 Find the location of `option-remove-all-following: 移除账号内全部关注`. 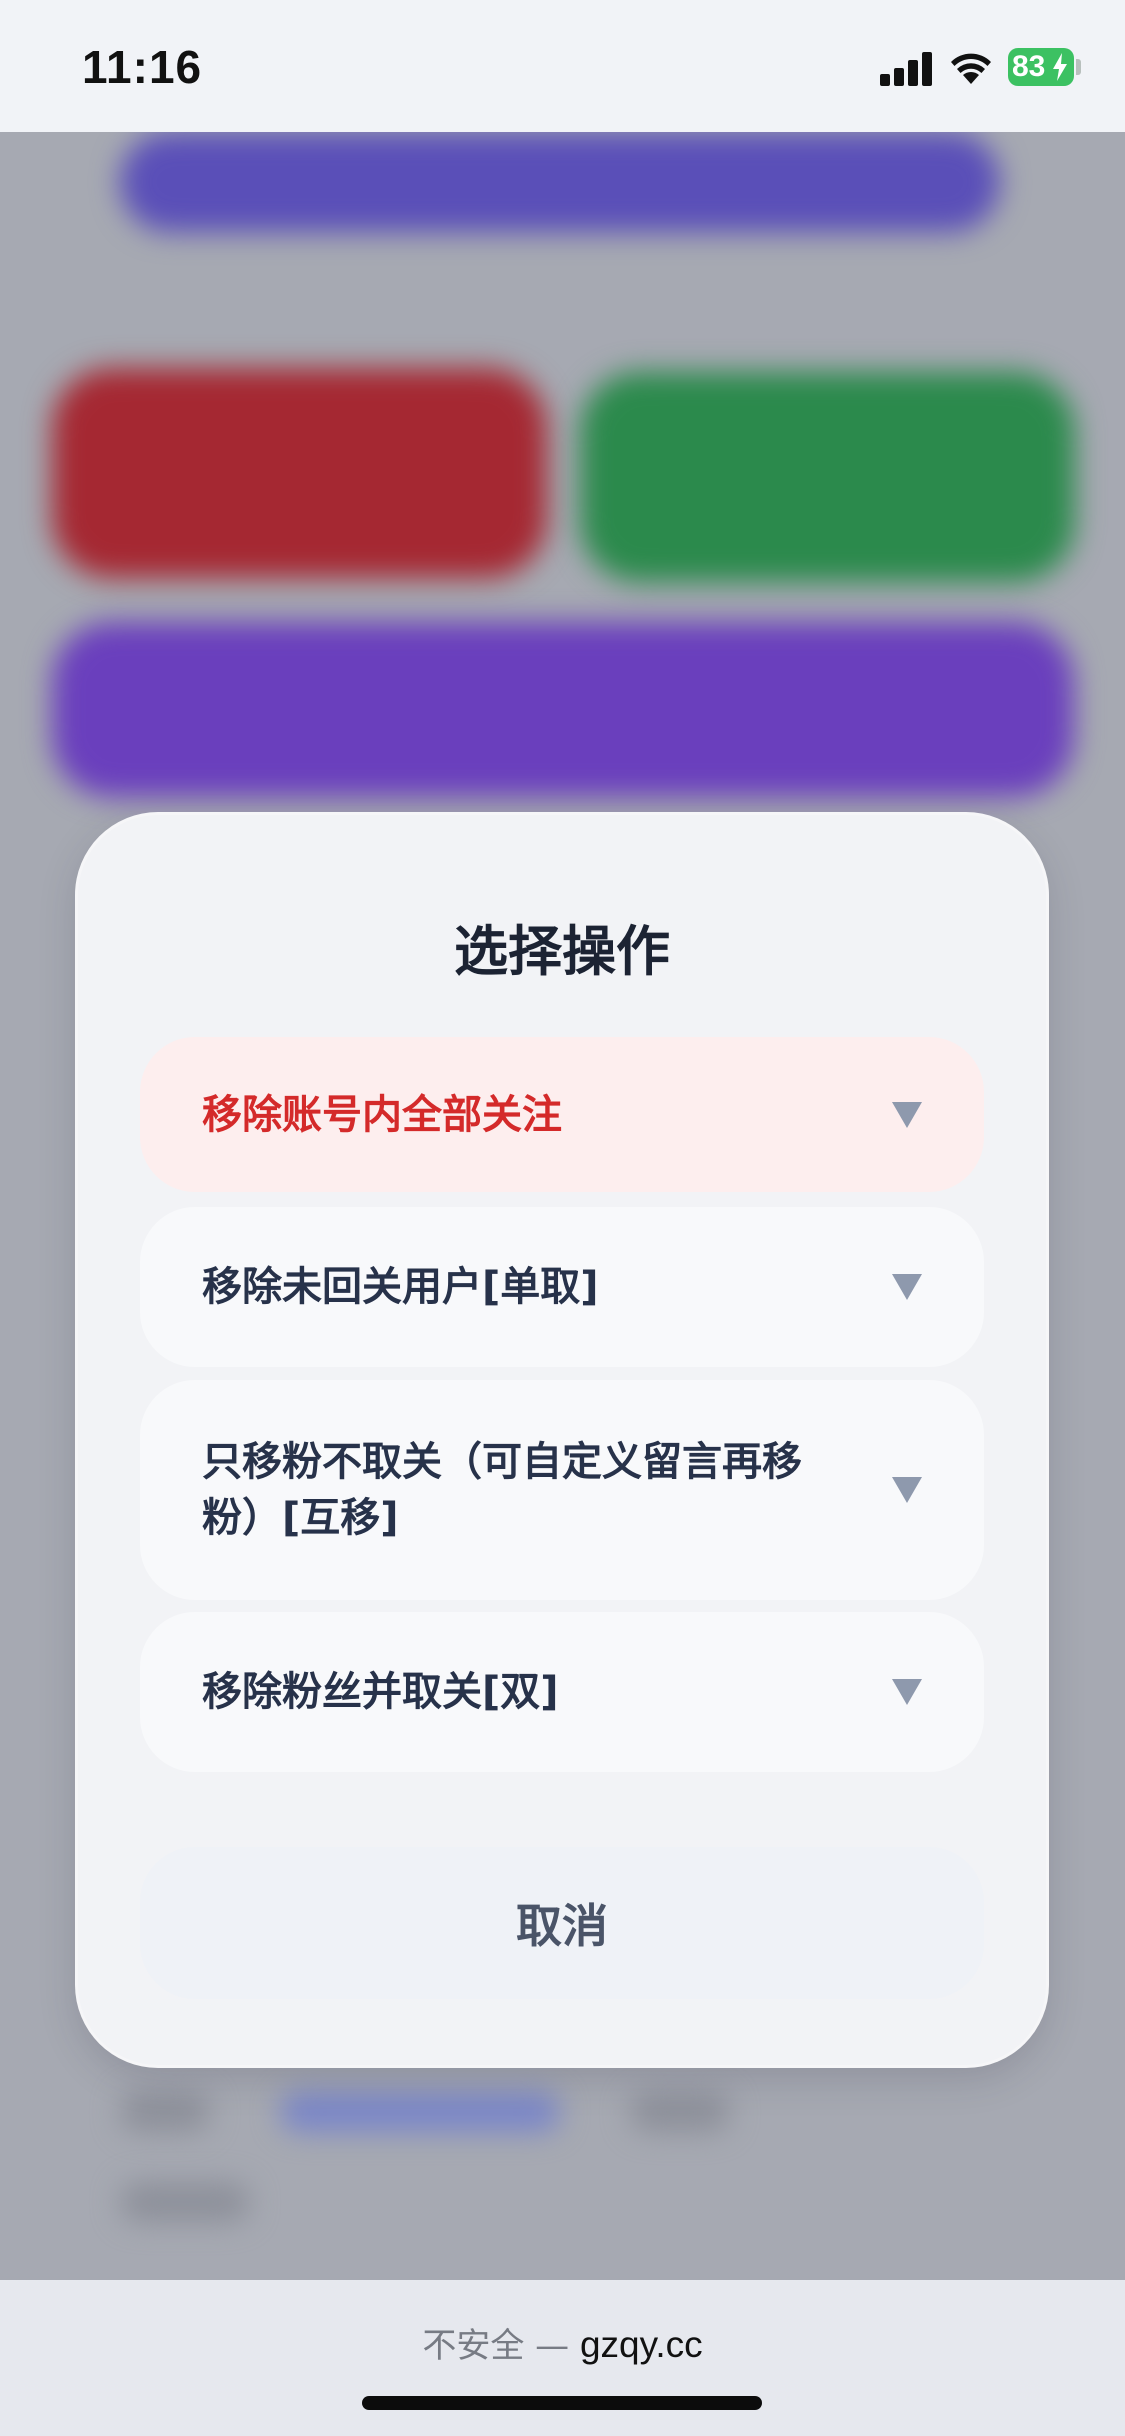

option-remove-all-following: 移除账号内全部关注 is located at coordinates (562, 1114).